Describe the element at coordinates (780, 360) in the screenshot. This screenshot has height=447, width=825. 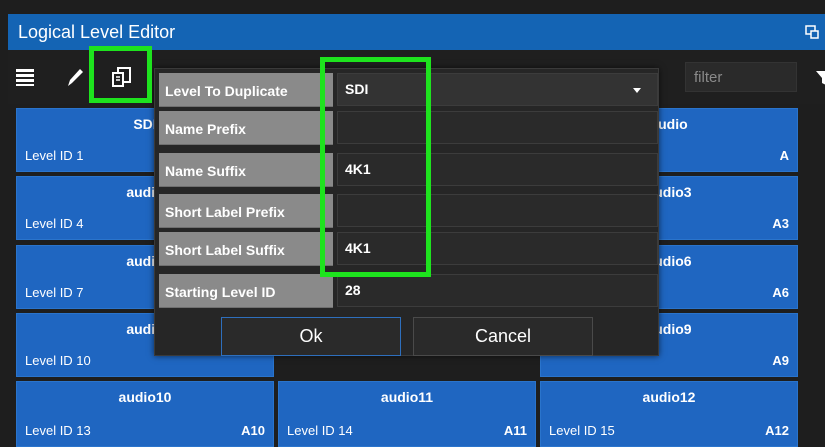
I see `tile-short-label: A9` at that location.